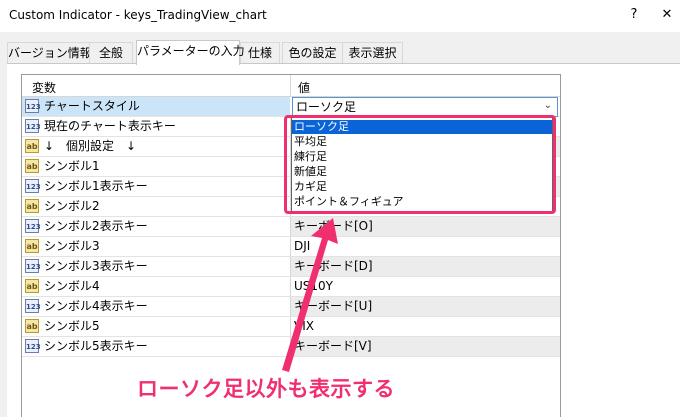 This screenshot has width=680, height=417. Describe the element at coordinates (72, 166) in the screenshot. I see `param-label: シンボル1` at that location.